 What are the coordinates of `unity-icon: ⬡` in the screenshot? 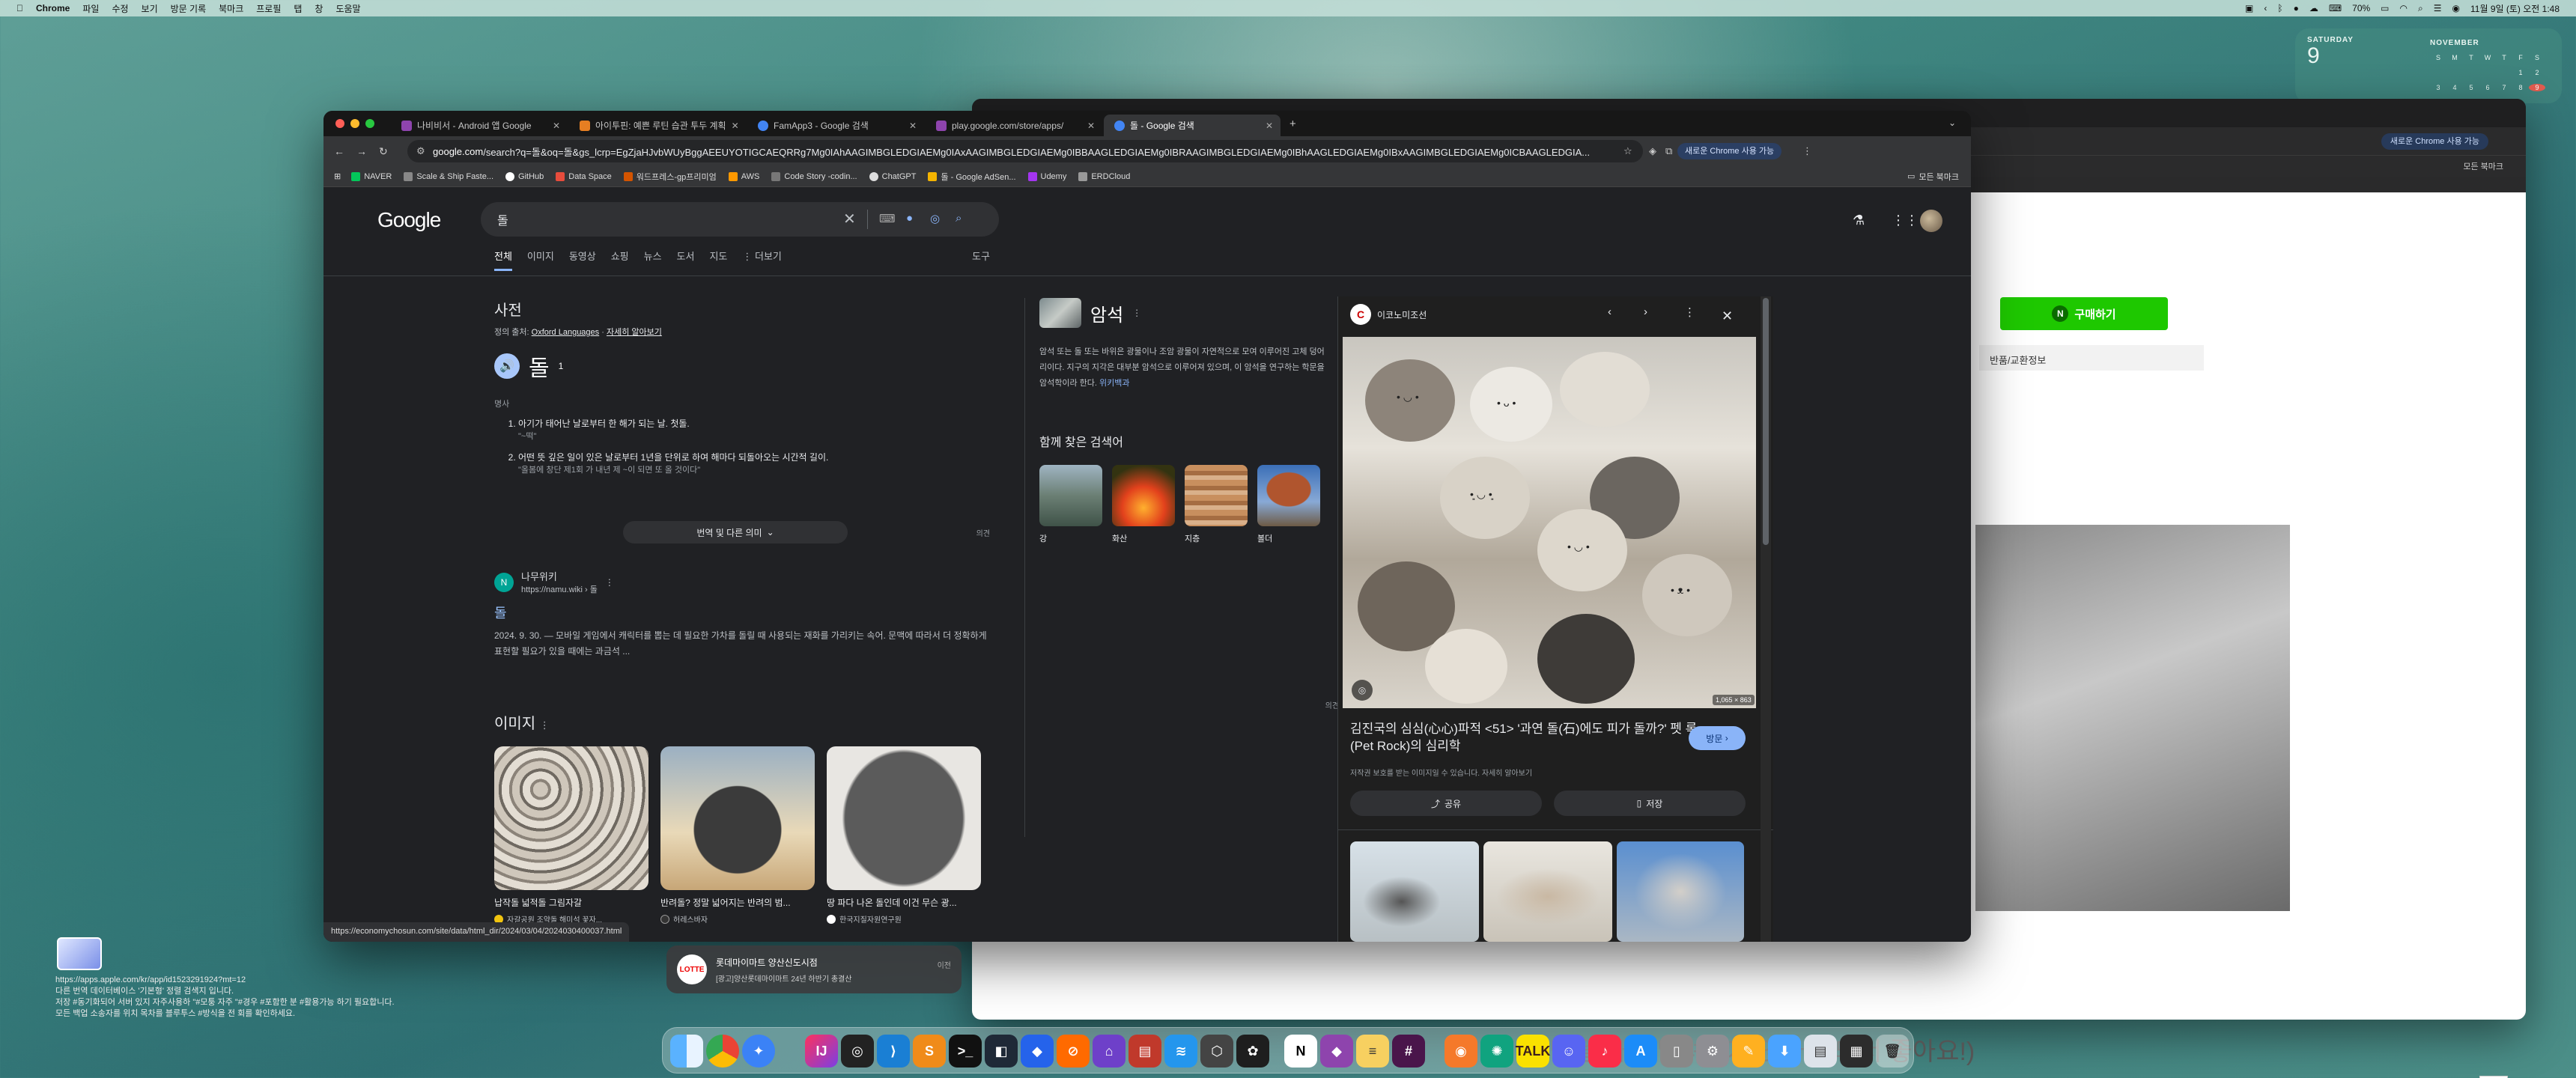 It's located at (1216, 1051).